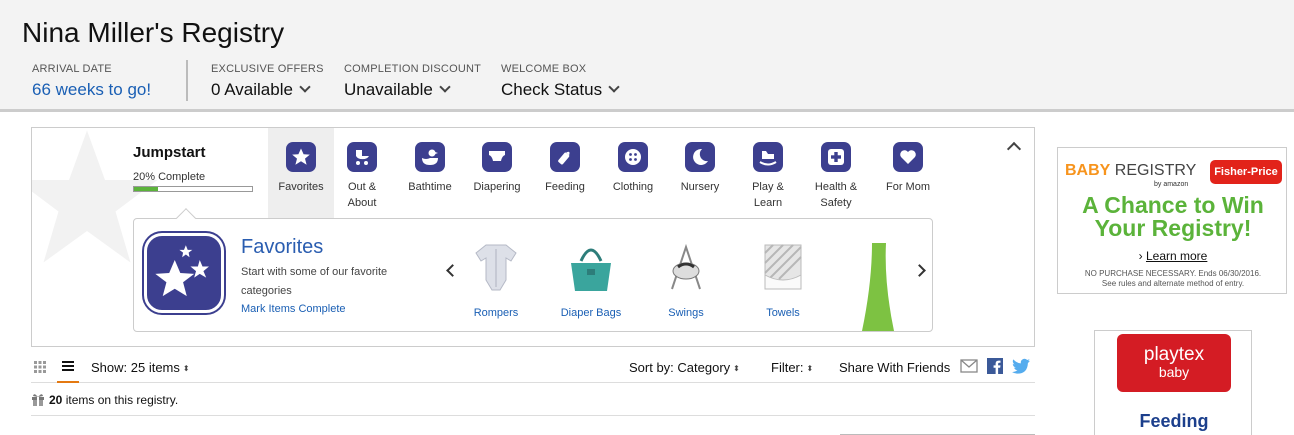 Image resolution: width=1294 pixels, height=435 pixels. What do you see at coordinates (783, 267) in the screenshot?
I see `towel-image` at bounding box center [783, 267].